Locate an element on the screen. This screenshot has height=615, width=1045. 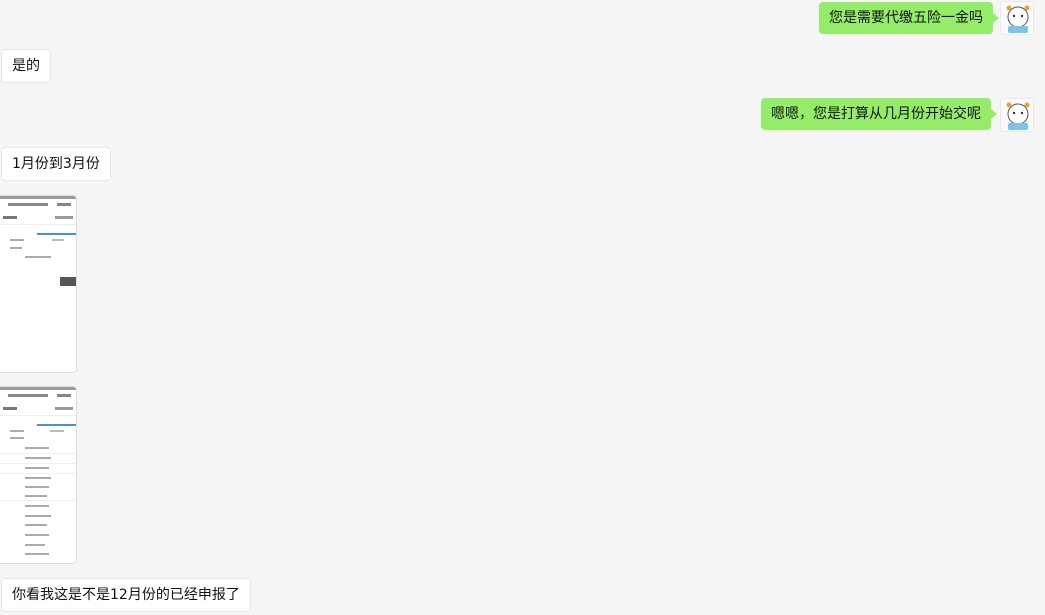
edit-icon is located at coordinates (68, 281).